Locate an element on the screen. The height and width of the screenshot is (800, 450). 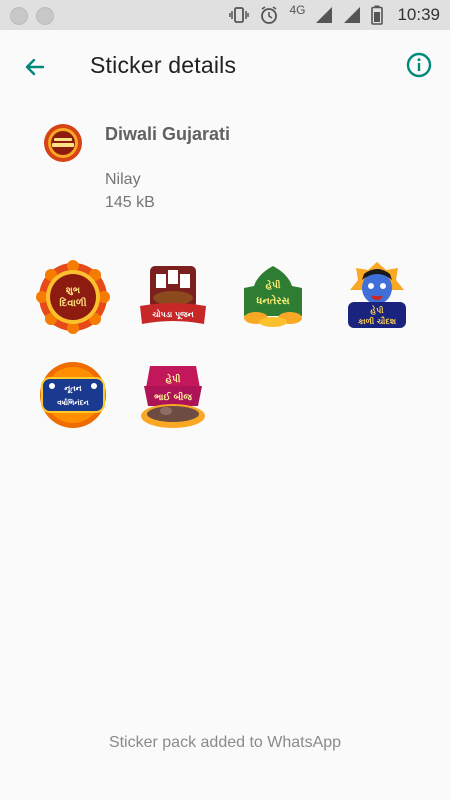
page-title: Sticker details is located at coordinates (163, 65).